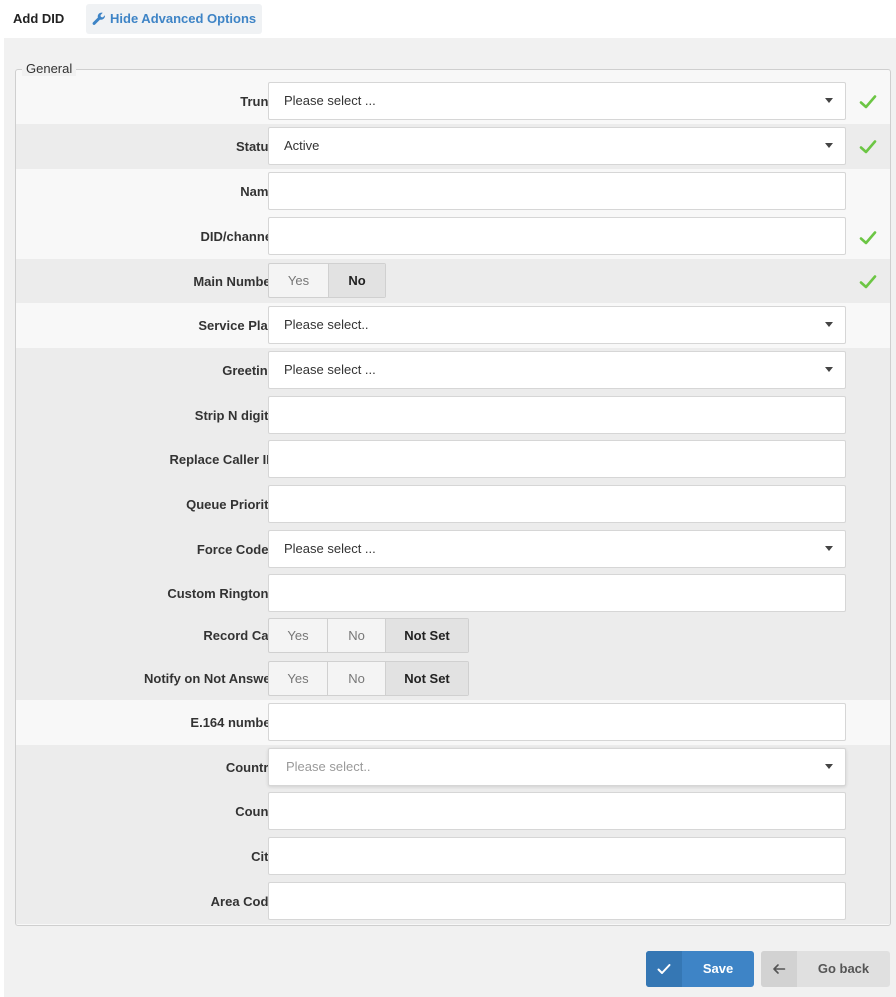  I want to click on record-call-toggle: Yes No Not Set, so click(368, 635).